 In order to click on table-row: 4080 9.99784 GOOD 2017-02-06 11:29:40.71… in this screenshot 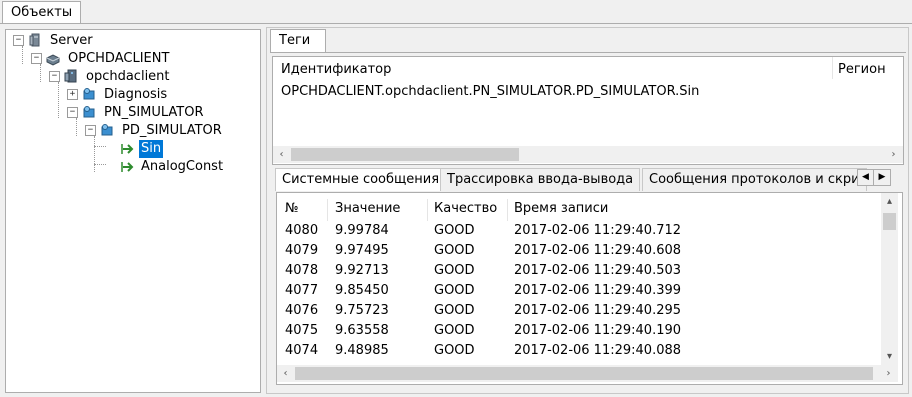, I will do `click(577, 231)`.